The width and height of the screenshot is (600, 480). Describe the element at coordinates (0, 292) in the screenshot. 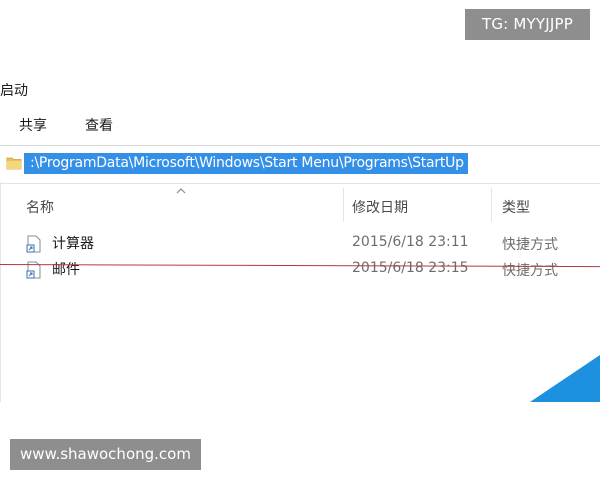

I see `pane-border` at that location.